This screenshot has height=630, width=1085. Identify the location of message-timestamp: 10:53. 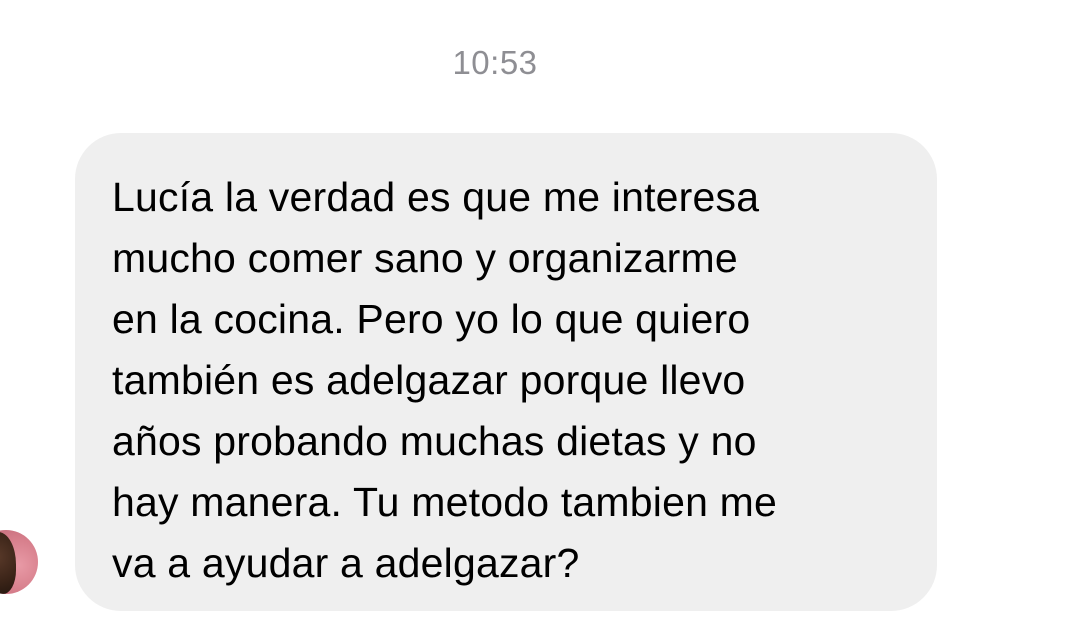
(495, 62).